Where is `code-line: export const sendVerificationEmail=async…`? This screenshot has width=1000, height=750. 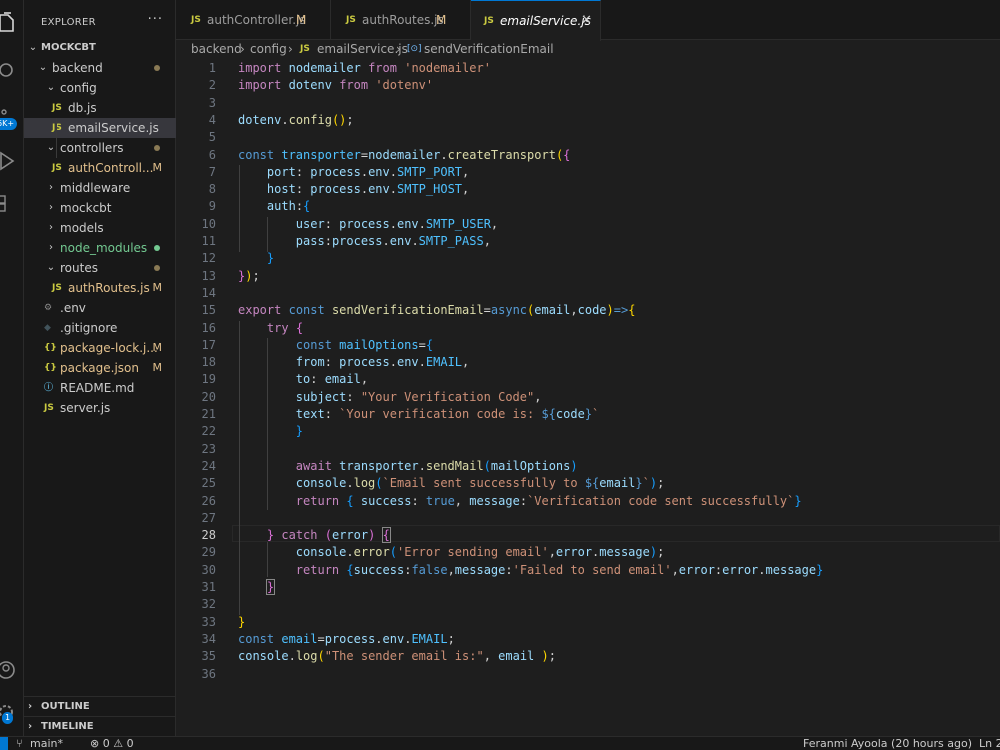 code-line: export const sendVerificationEmail=async… is located at coordinates (436, 310).